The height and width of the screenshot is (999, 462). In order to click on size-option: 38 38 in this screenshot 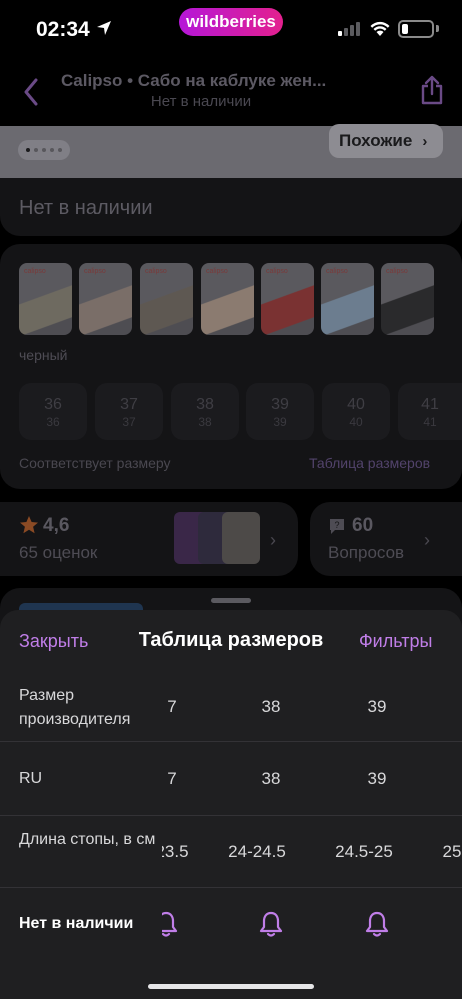, I will do `click(205, 411)`.